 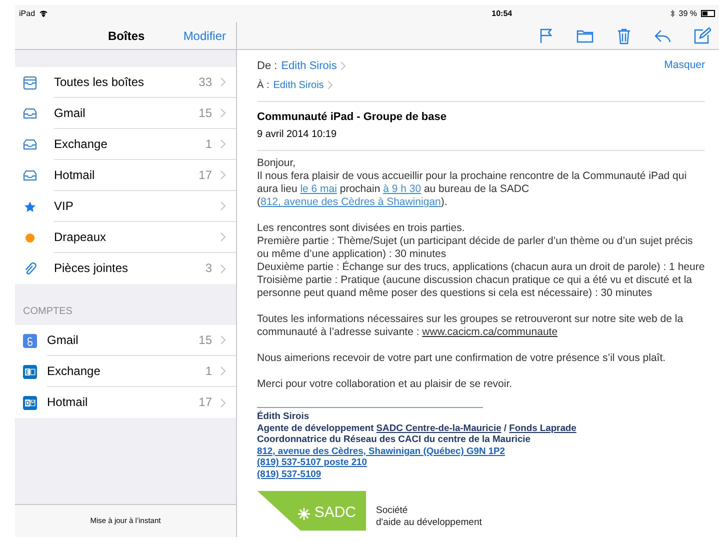 What do you see at coordinates (309, 66) in the screenshot?
I see `sender-link: Edith Sirois` at bounding box center [309, 66].